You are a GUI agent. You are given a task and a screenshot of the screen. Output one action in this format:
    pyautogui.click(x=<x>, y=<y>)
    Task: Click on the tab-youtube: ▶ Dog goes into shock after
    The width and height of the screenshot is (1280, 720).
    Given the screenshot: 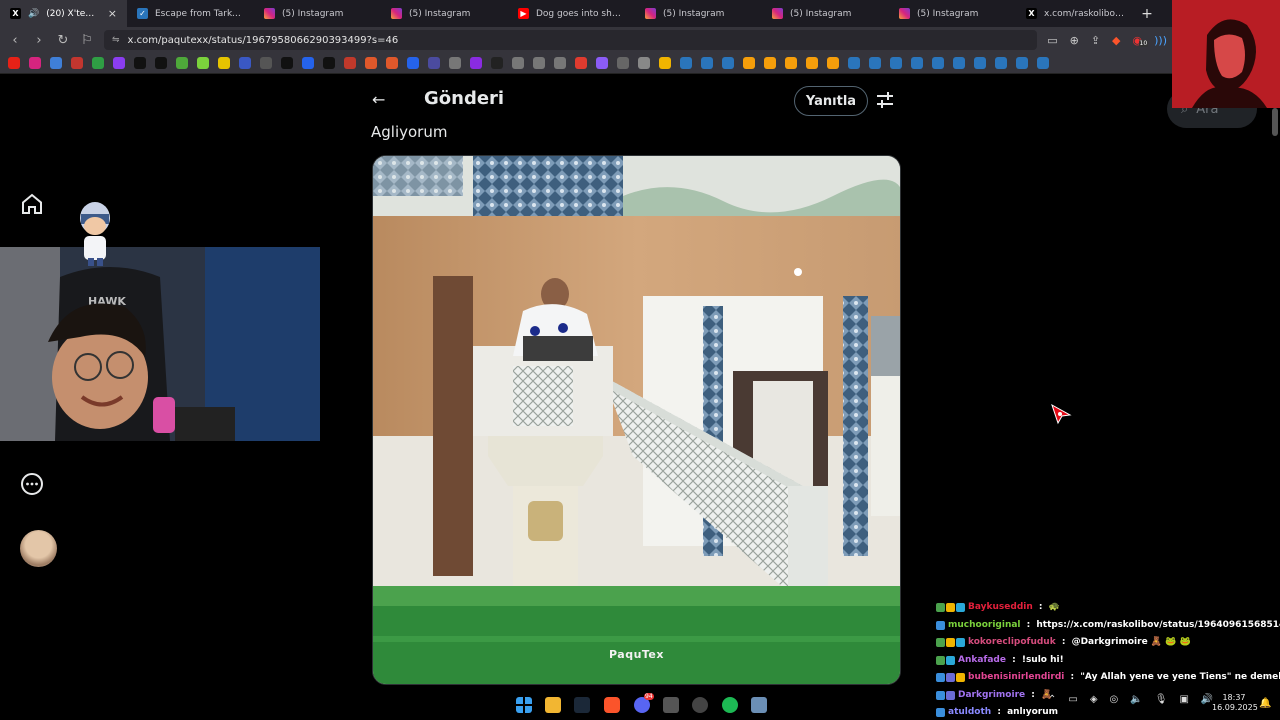 What is the action you would take?
    pyautogui.click(x=571, y=13)
    